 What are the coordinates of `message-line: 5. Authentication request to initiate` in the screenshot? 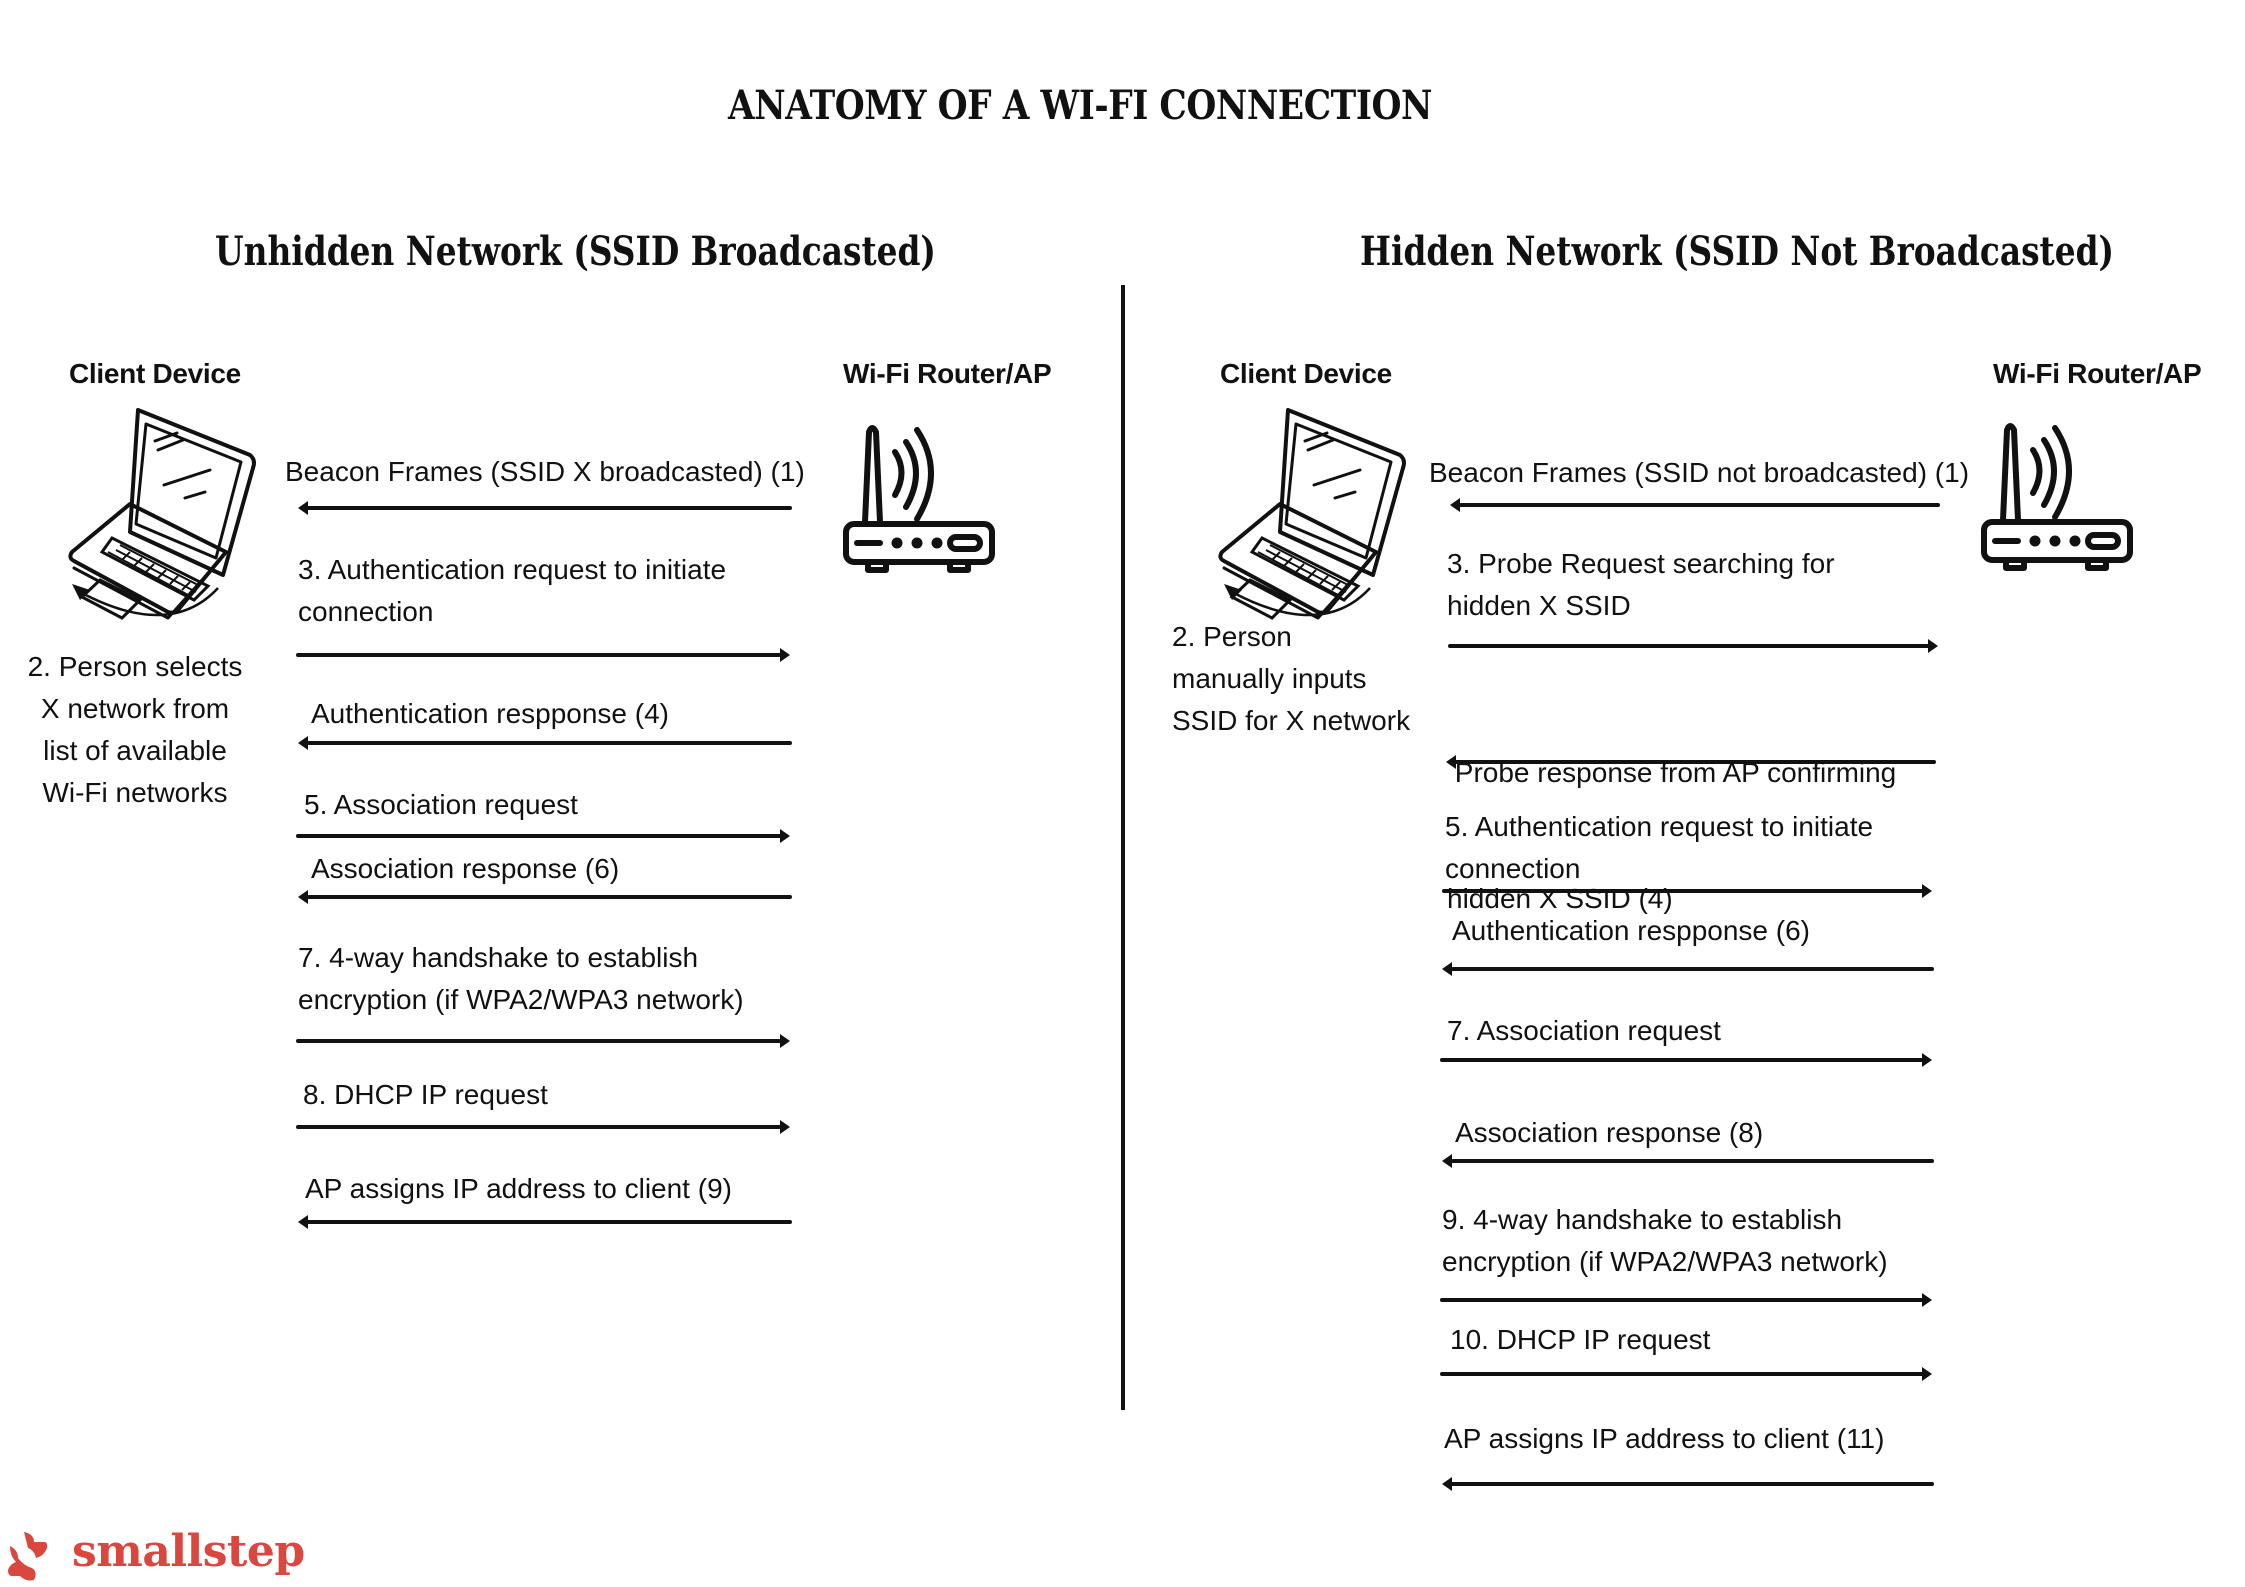 It's located at (1659, 826).